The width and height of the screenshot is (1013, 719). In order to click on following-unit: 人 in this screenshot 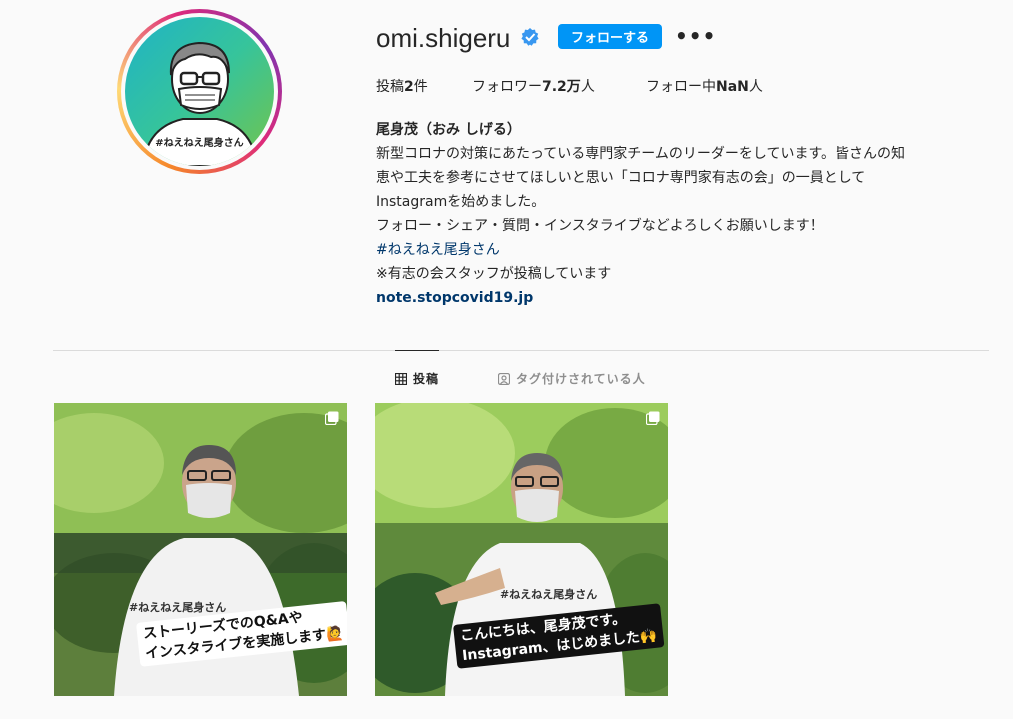, I will do `click(755, 87)`.